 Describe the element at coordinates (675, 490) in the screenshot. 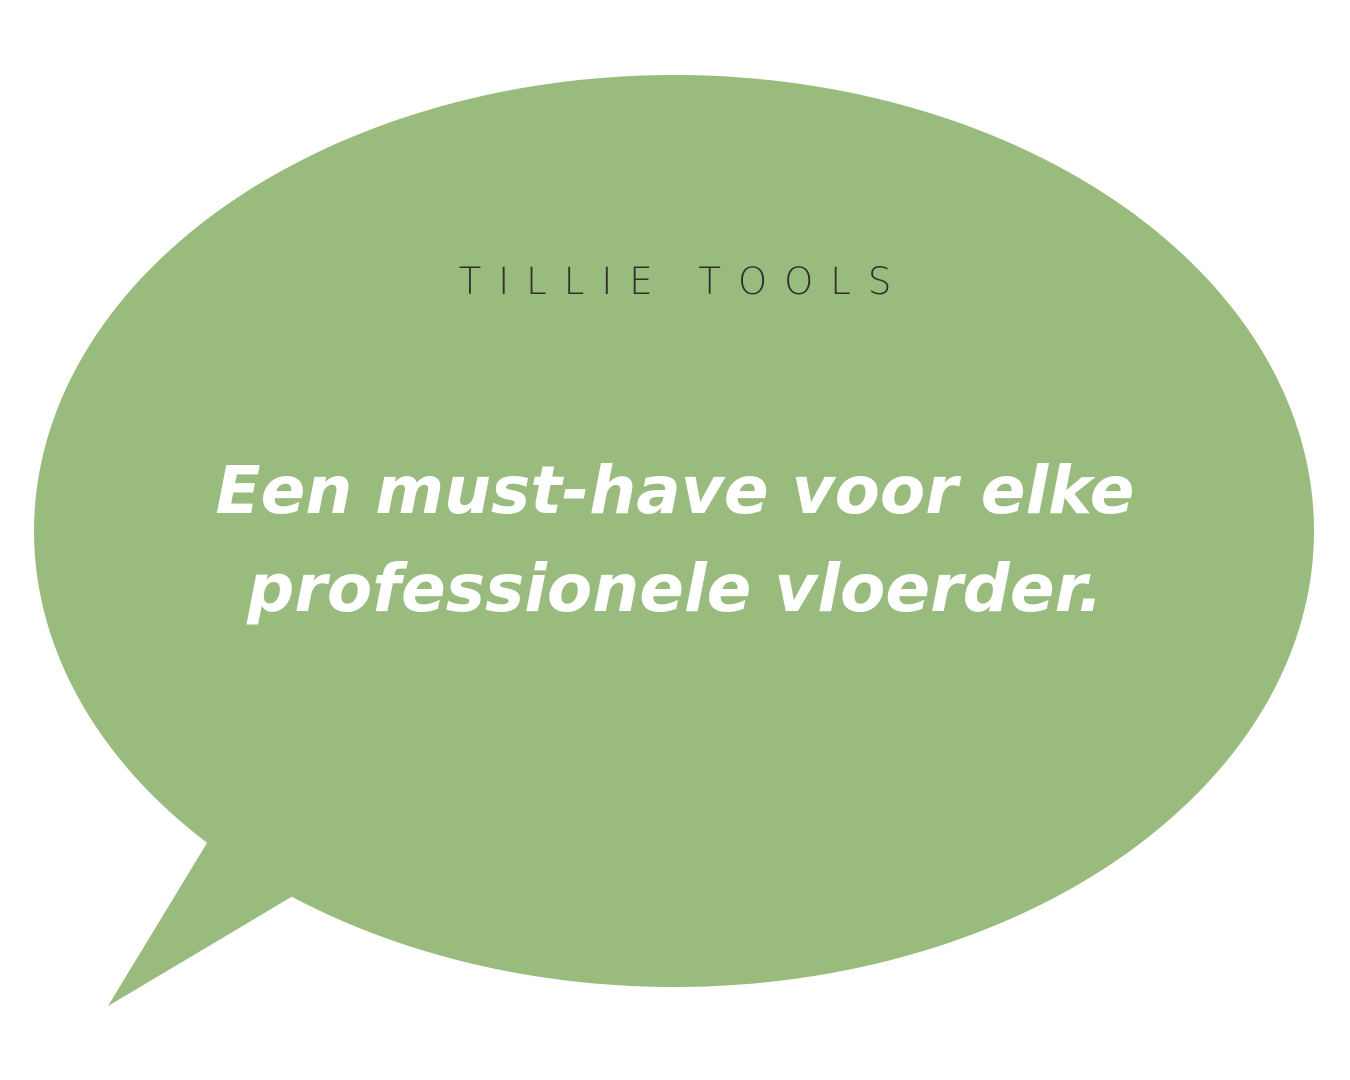

I see `quote-line-1: Een must-have voor elke` at that location.